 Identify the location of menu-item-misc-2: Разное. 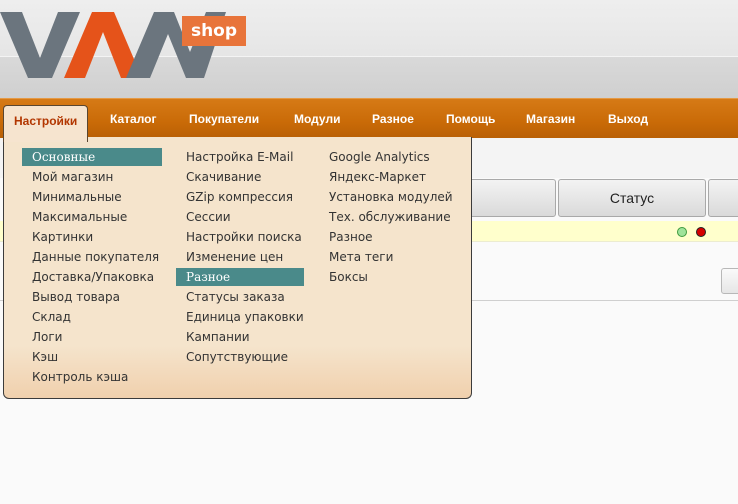
(389, 237).